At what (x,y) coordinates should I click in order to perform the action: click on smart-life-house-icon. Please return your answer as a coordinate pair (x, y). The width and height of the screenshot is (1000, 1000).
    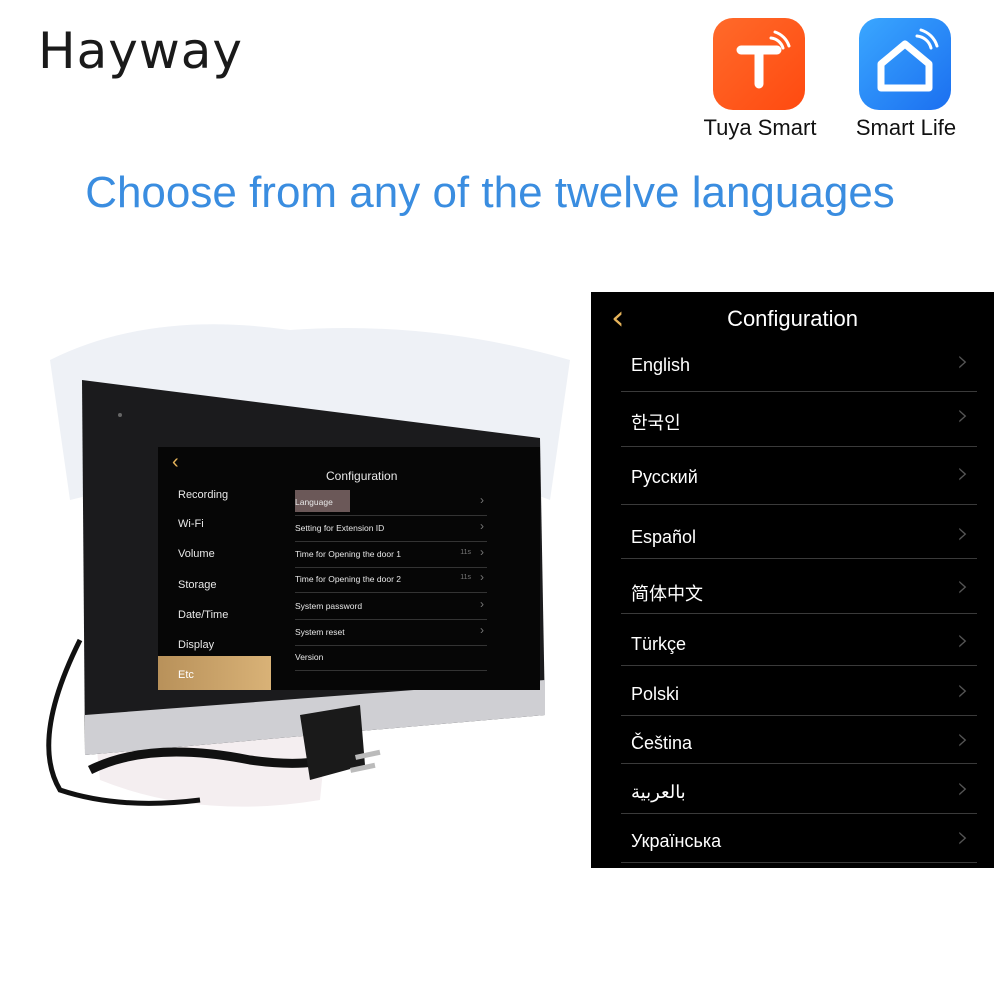
    Looking at the image, I should click on (905, 64).